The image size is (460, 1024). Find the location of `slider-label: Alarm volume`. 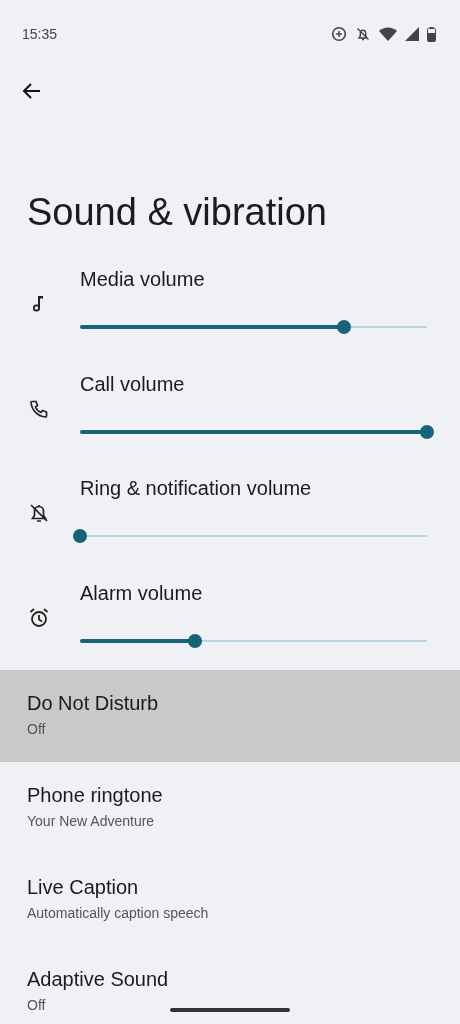

slider-label: Alarm volume is located at coordinates (142, 593).